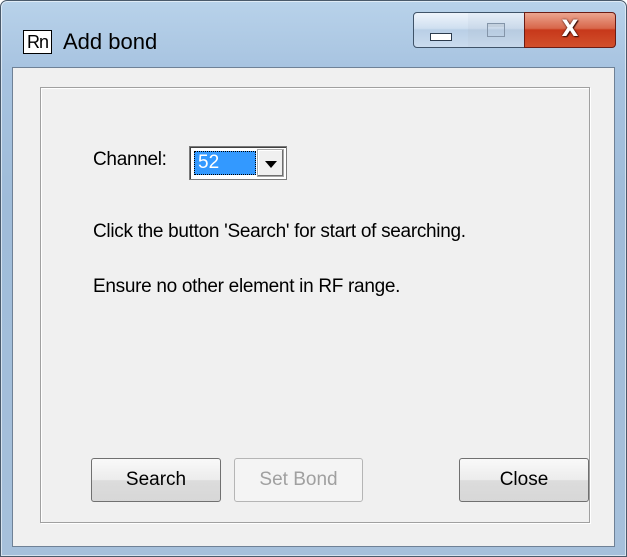 The width and height of the screenshot is (627, 557). I want to click on maximize-button, so click(496, 30).